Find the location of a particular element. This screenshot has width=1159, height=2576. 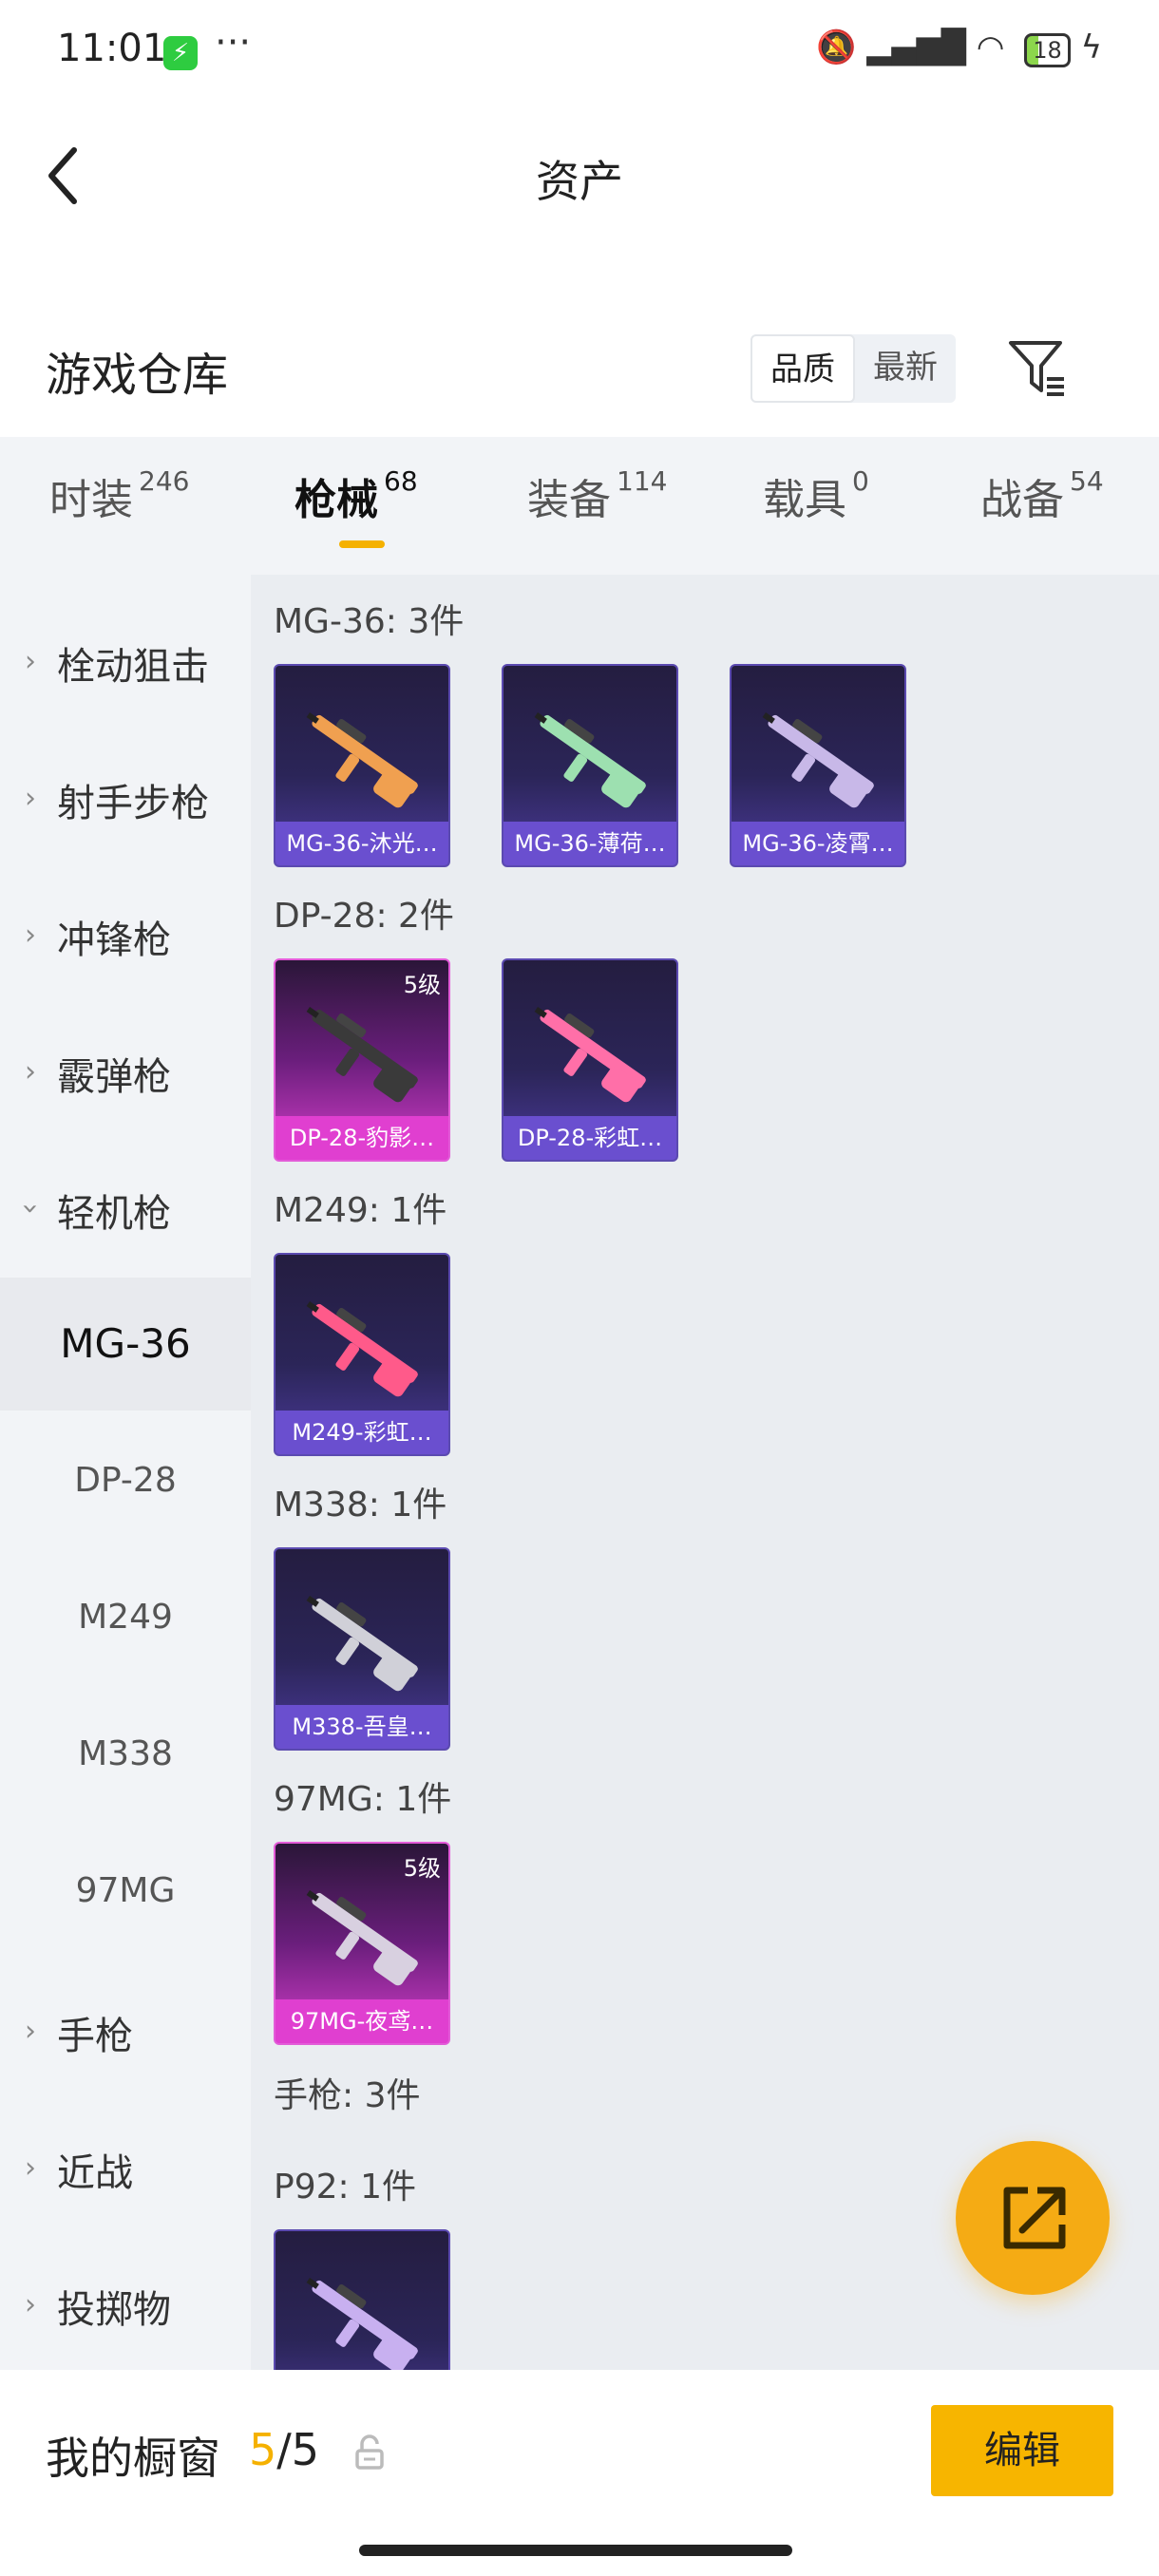

tab-label: 战备 is located at coordinates (1022, 500).